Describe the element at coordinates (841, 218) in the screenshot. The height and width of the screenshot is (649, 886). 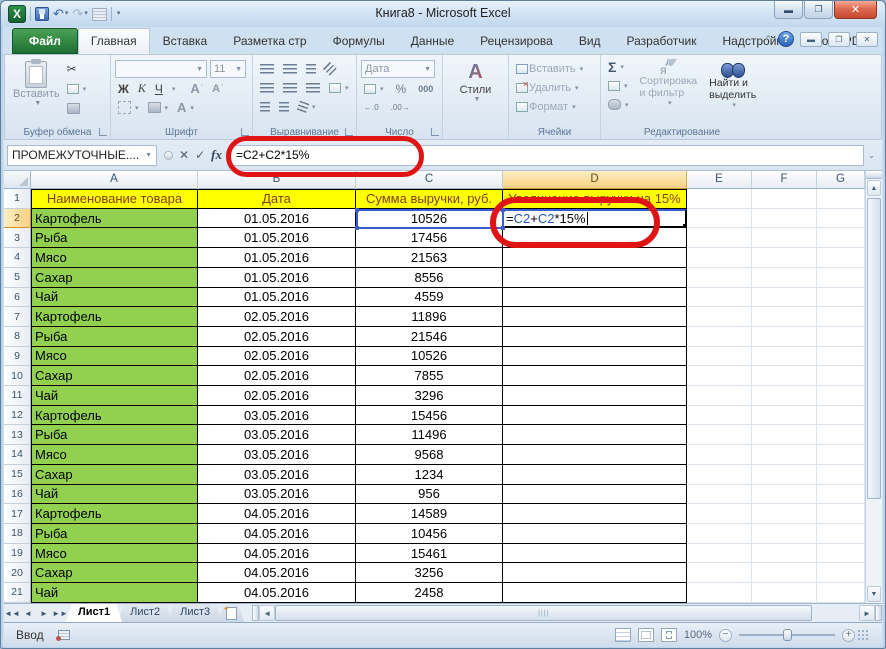
I see `cell-G2` at that location.